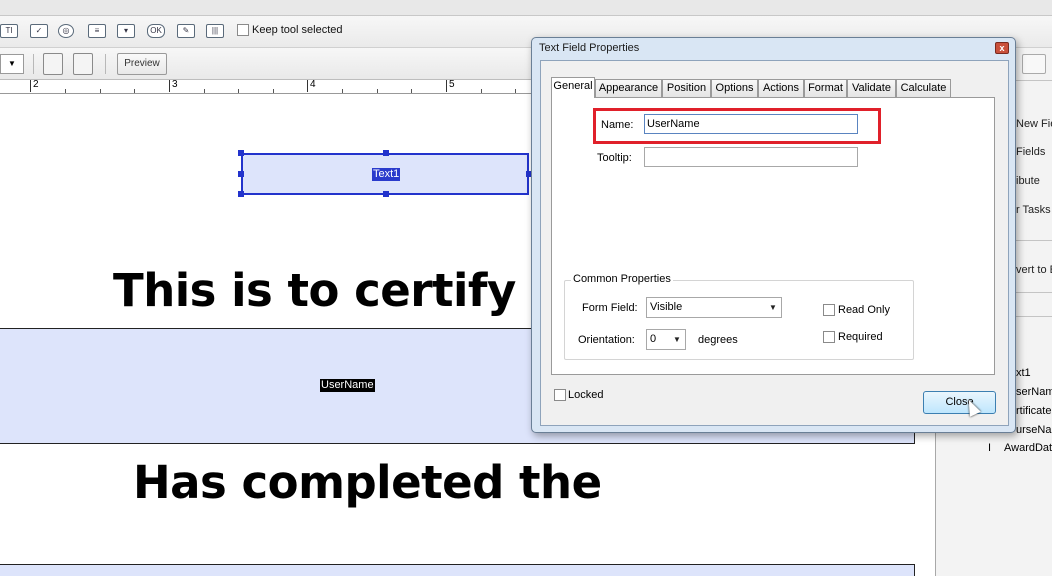 Image resolution: width=1052 pixels, height=576 pixels. What do you see at coordinates (751, 124) in the screenshot?
I see `name-input: UserName` at bounding box center [751, 124].